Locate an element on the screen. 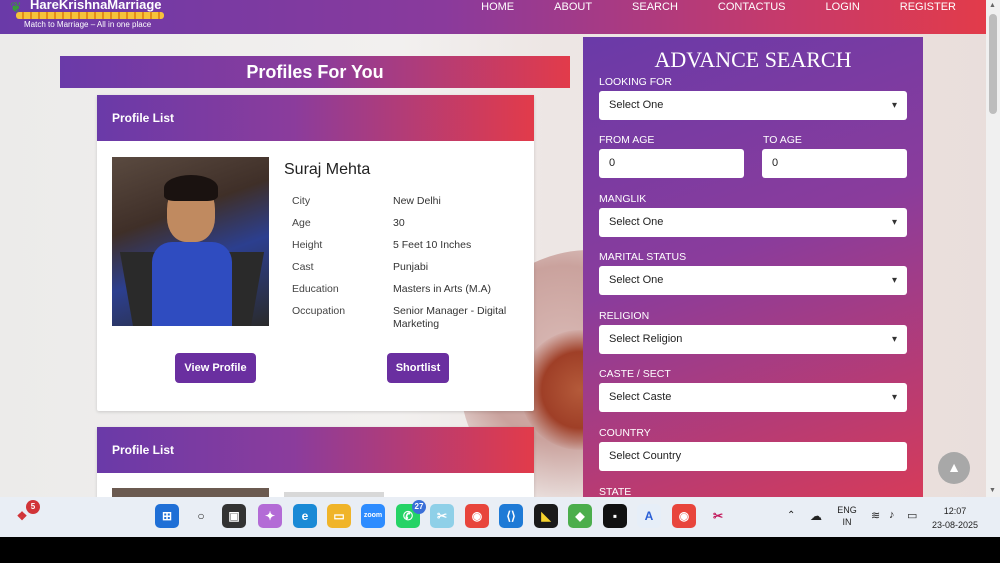 The width and height of the screenshot is (1000, 563). caste-value: Select Caste is located at coordinates (640, 397).